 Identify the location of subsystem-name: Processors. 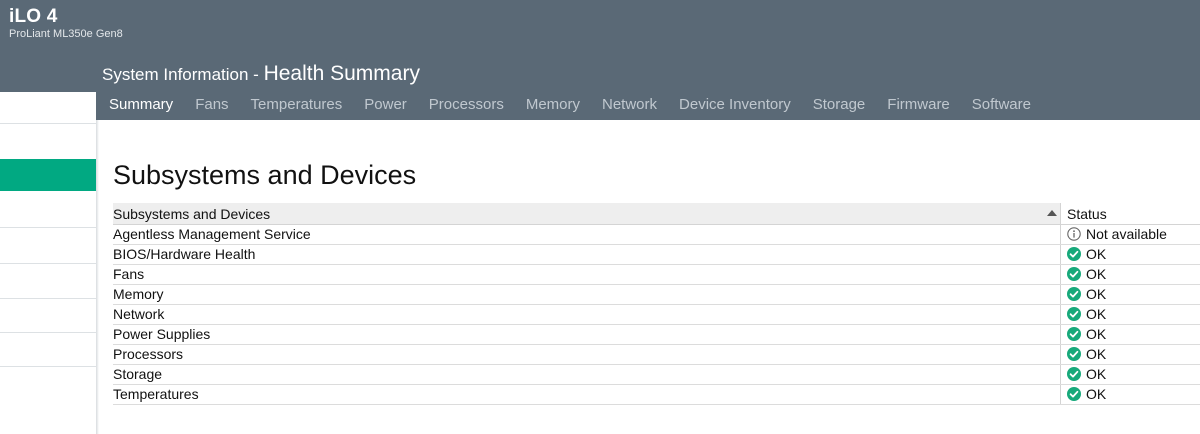
(148, 354).